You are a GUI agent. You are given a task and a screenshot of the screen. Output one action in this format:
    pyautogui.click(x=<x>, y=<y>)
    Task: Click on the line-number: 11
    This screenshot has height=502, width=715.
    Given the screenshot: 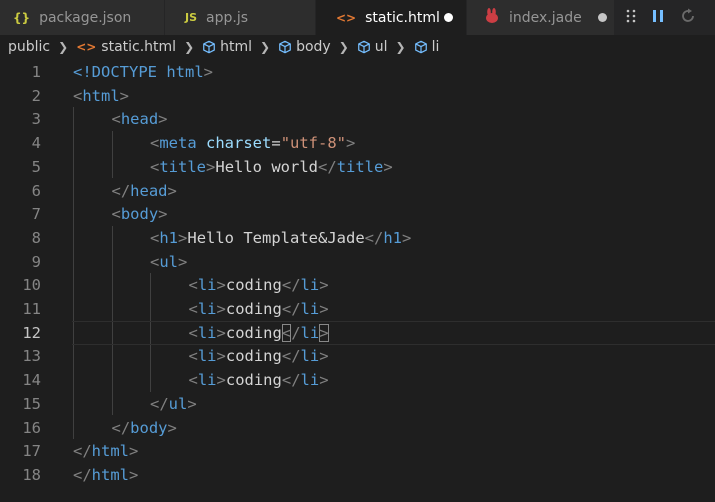 What is the action you would take?
    pyautogui.click(x=31, y=309)
    